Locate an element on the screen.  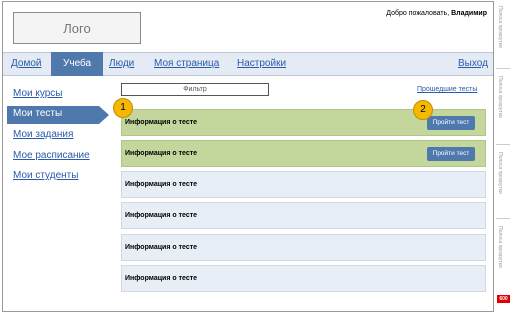
nav-item-my-page: Моя страница is located at coordinates (186, 64).